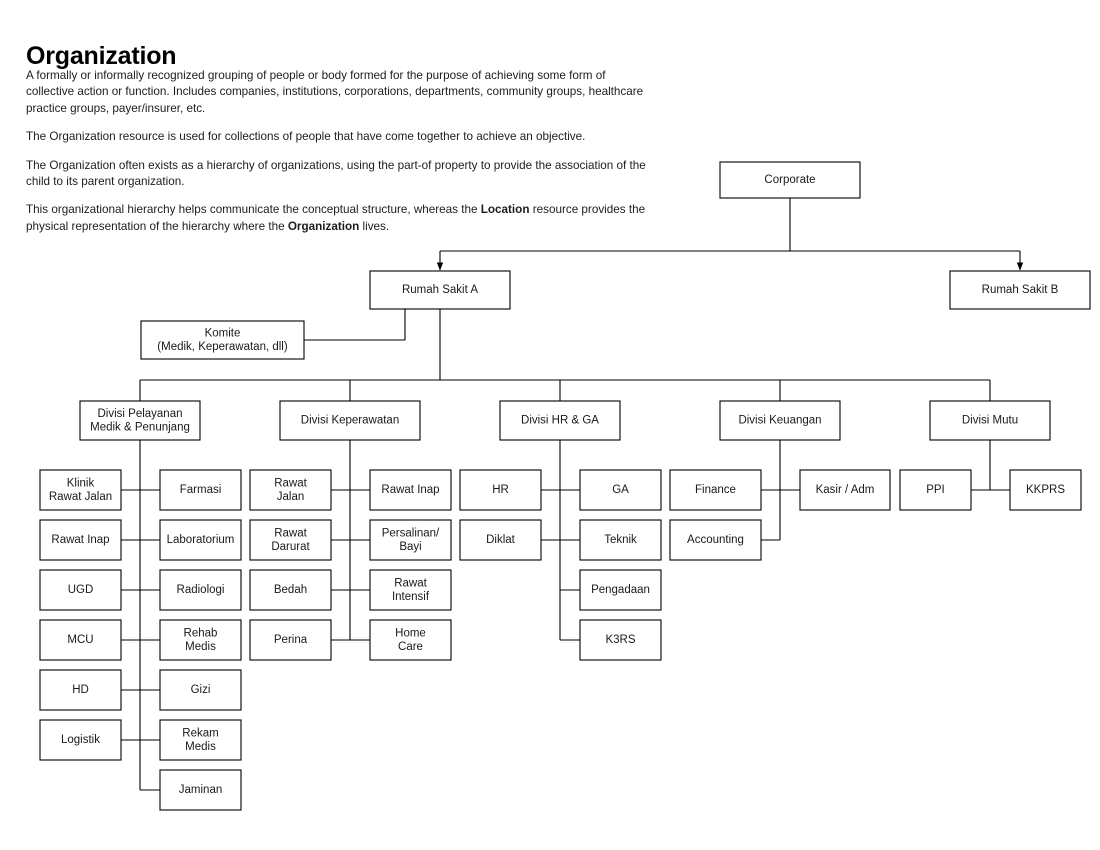  I want to click on org-node-label-mcu: MCU, so click(80, 640).